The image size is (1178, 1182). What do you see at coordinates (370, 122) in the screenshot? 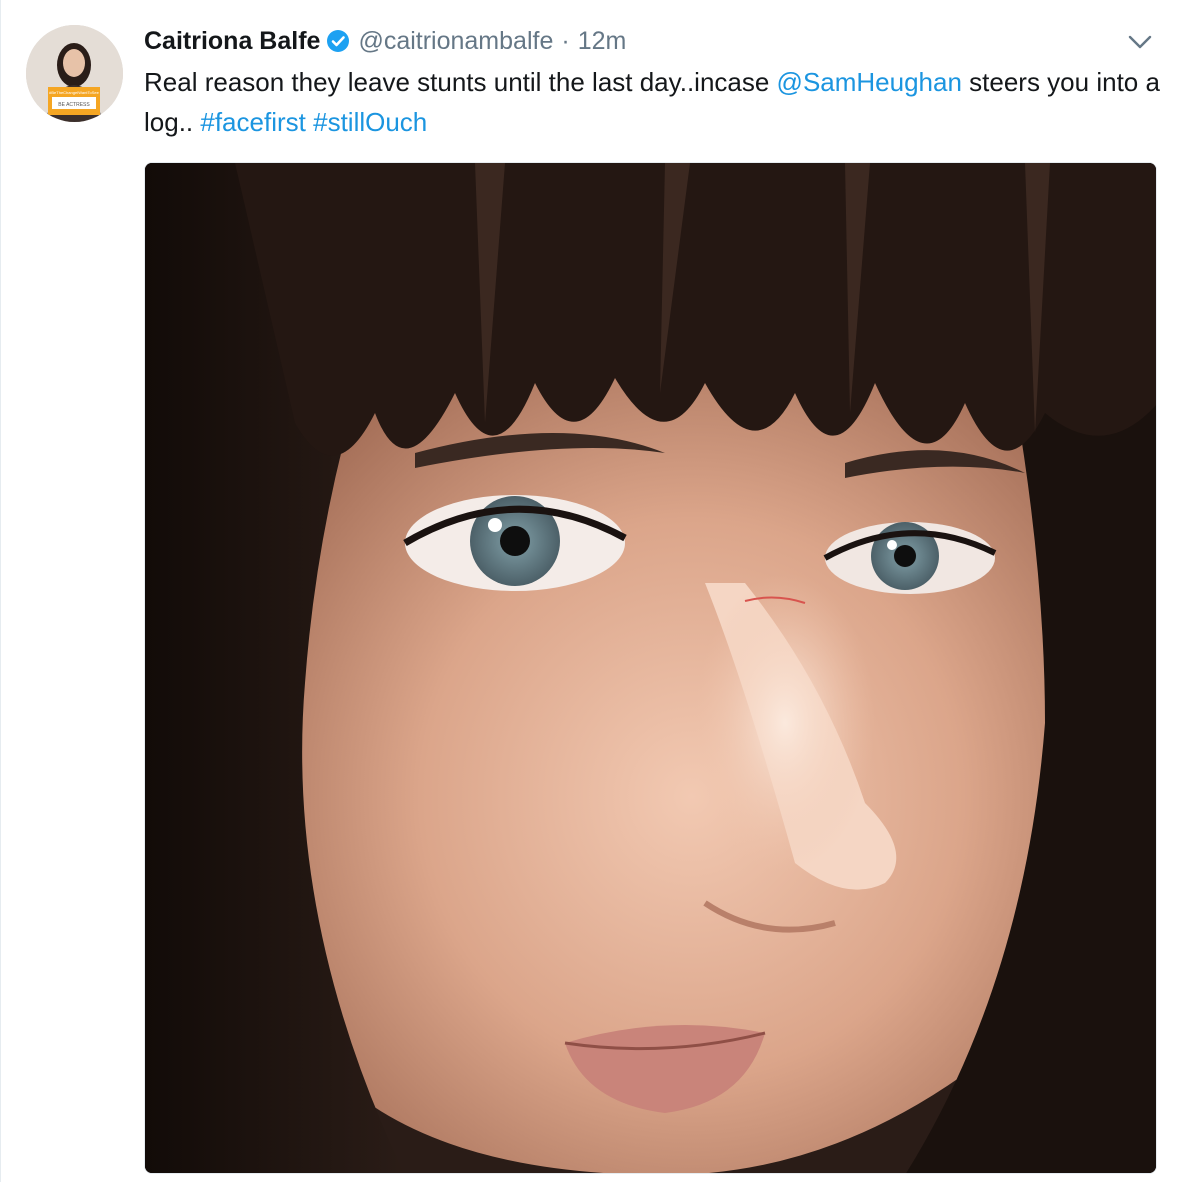
I see `hashtag-link-stillouch: #stillOuch` at bounding box center [370, 122].